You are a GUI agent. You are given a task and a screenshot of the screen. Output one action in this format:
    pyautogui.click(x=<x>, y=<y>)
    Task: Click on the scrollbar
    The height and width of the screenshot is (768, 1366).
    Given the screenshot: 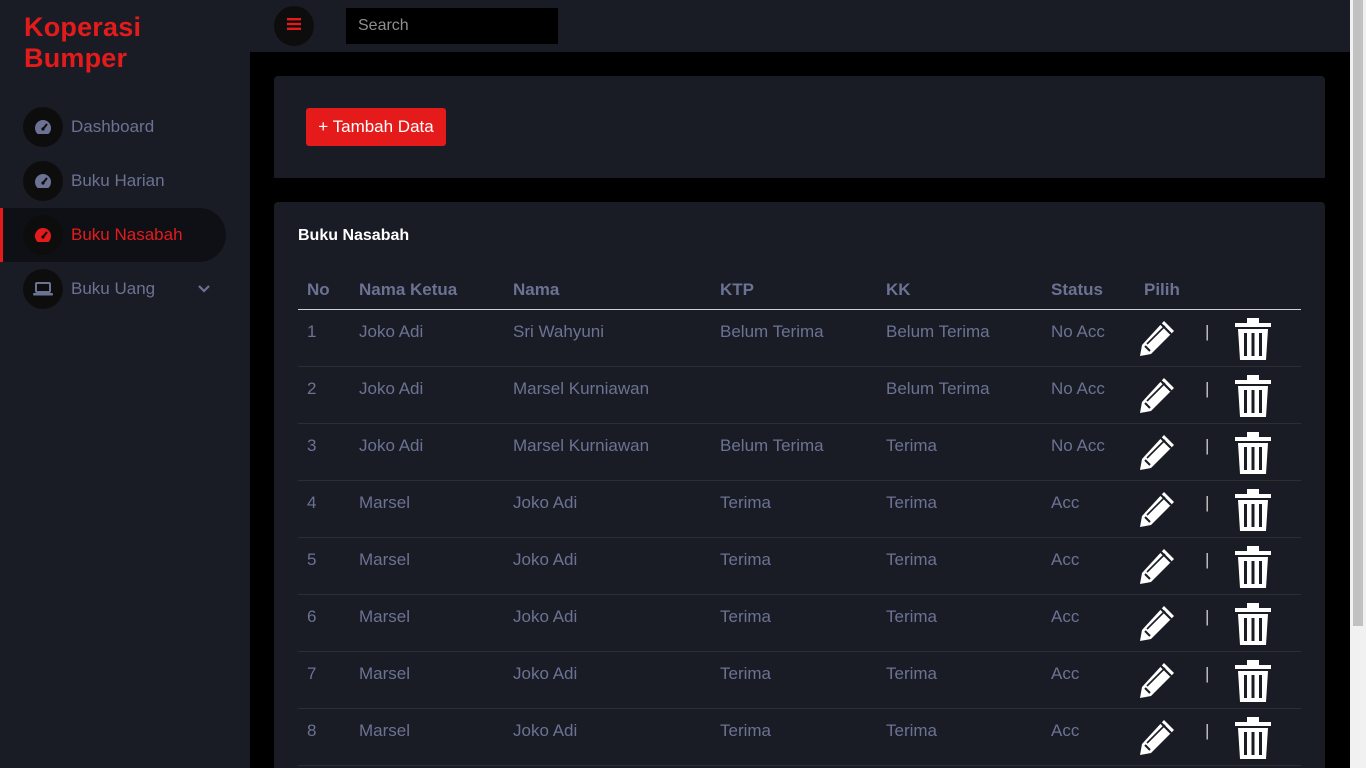 What is the action you would take?
    pyautogui.click(x=1358, y=384)
    